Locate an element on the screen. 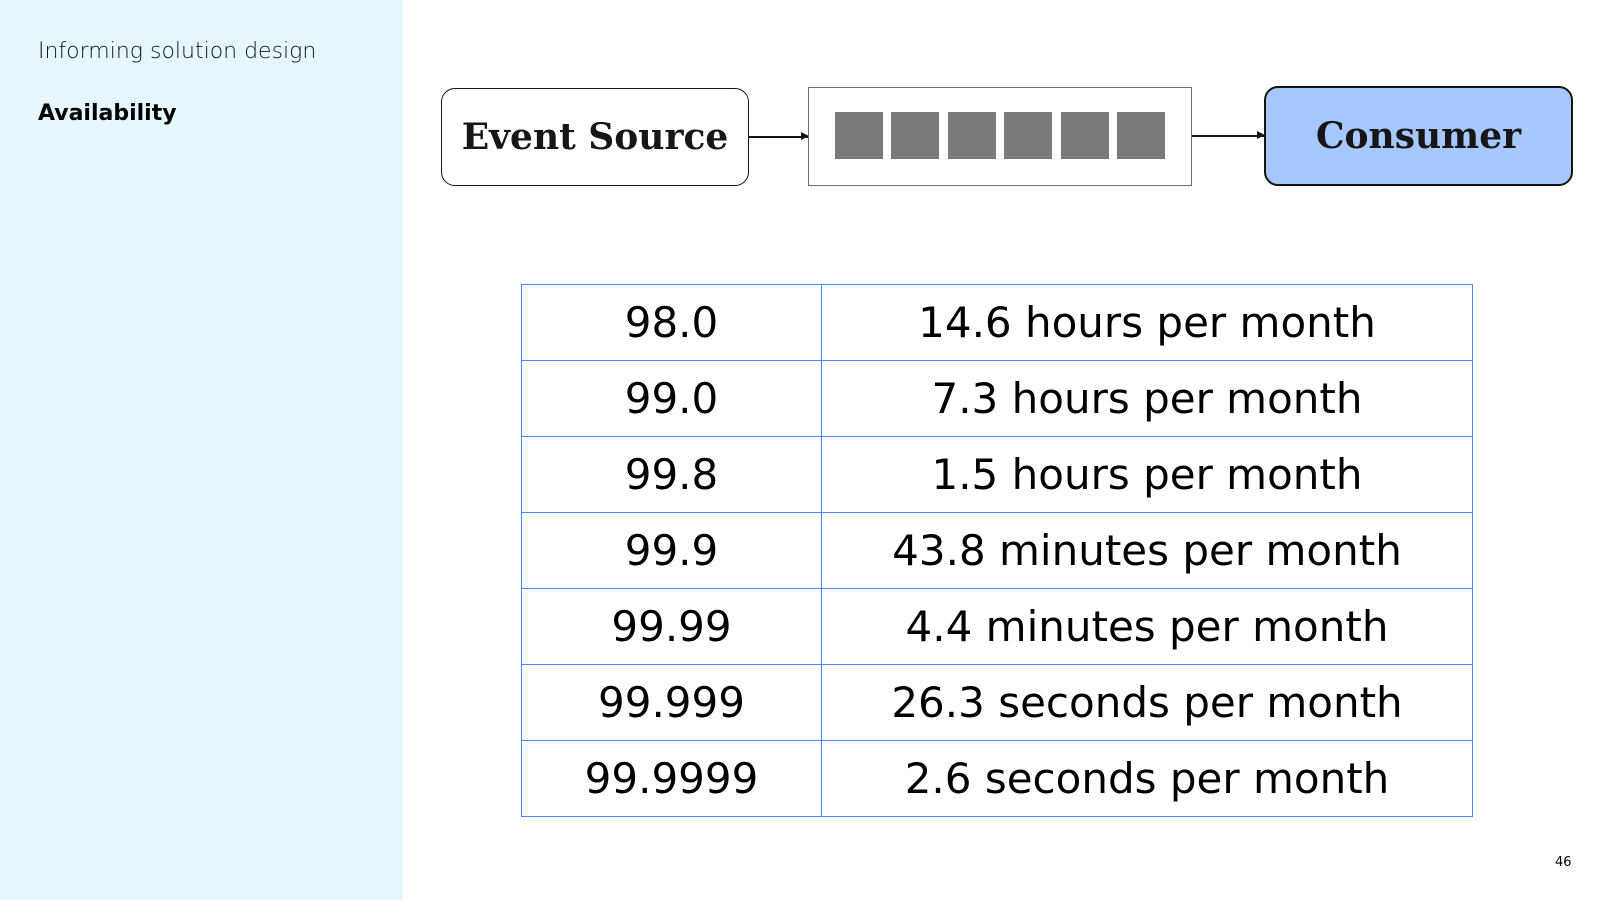 The width and height of the screenshot is (1600, 900). event-source-box: Event Source is located at coordinates (595, 137).